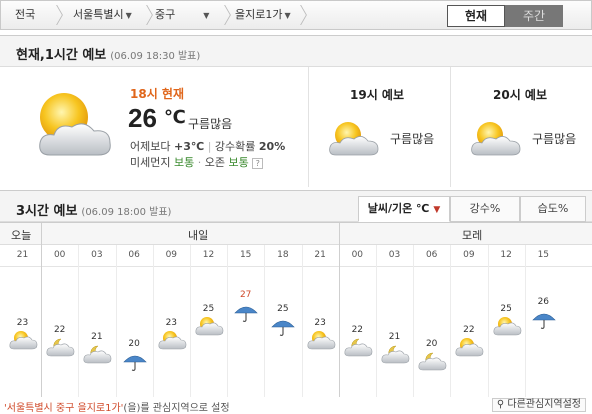 The height and width of the screenshot is (414, 592). Describe the element at coordinates (25, 15) in the screenshot. I see `breadcrumb-country: 전국` at that location.